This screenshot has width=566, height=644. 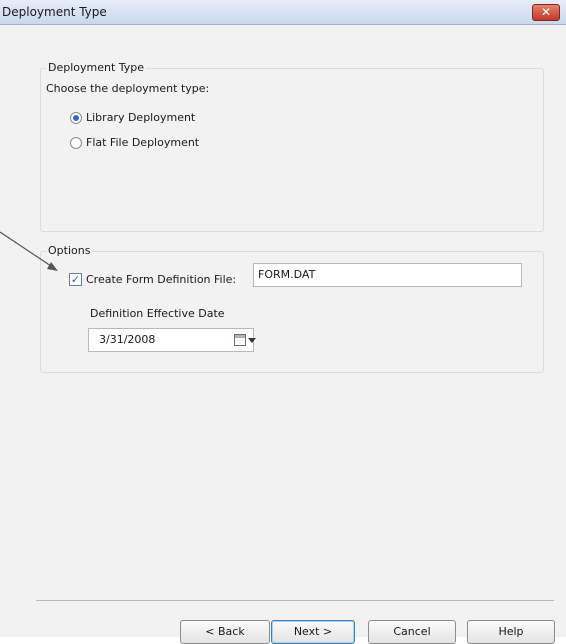 What do you see at coordinates (412, 632) in the screenshot?
I see `cancel-button: Cancel` at bounding box center [412, 632].